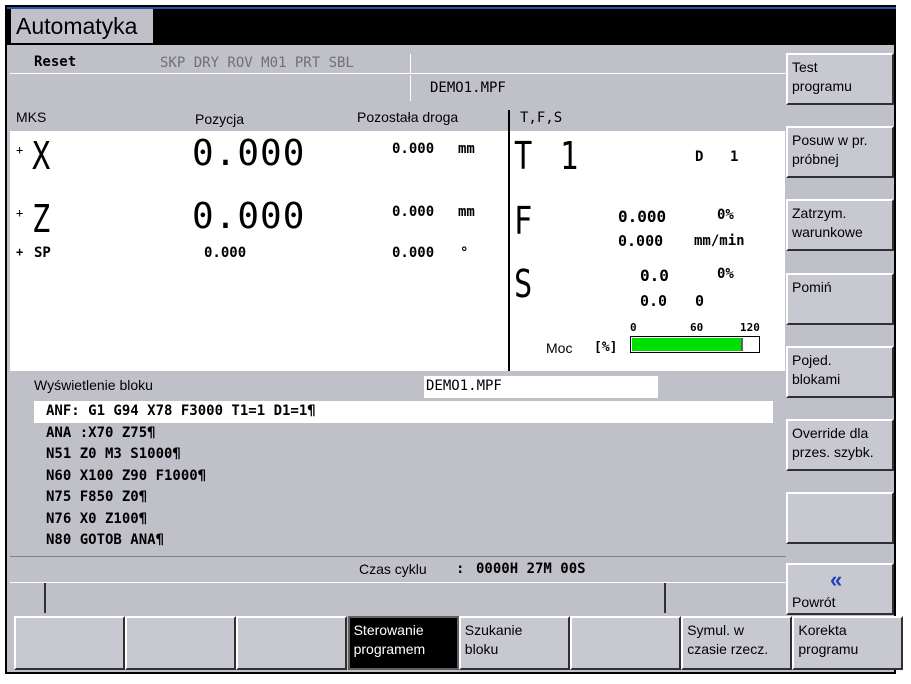 This screenshot has width=911, height=684. What do you see at coordinates (45, 598) in the screenshot?
I see `message-divider-left` at bounding box center [45, 598].